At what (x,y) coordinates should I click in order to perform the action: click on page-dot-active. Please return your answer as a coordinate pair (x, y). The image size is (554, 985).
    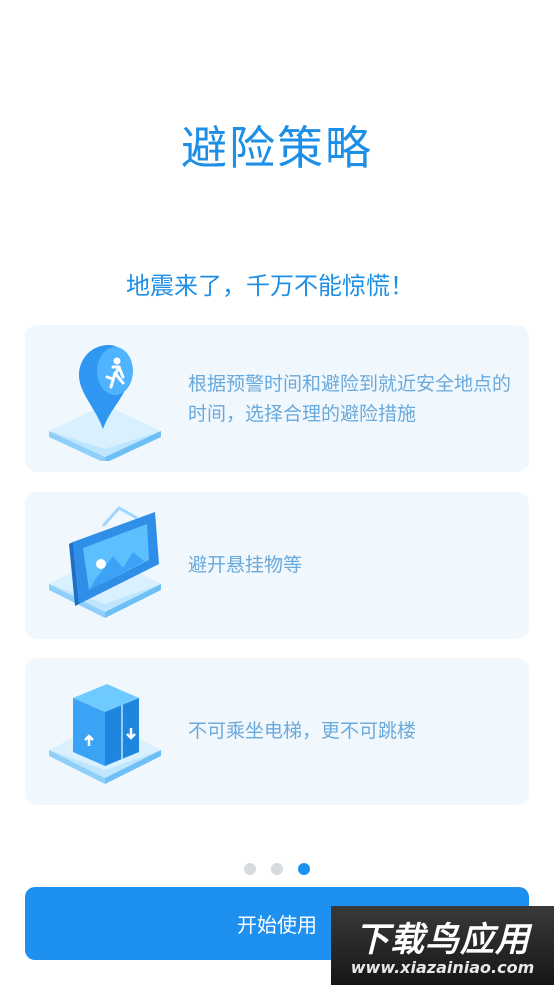
    Looking at the image, I should click on (304, 869).